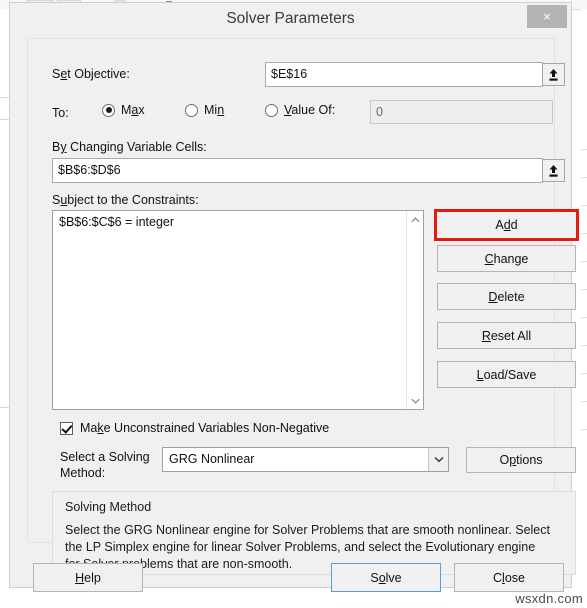 The image size is (587, 608). I want to click on range-picker-icon, so click(553, 74).